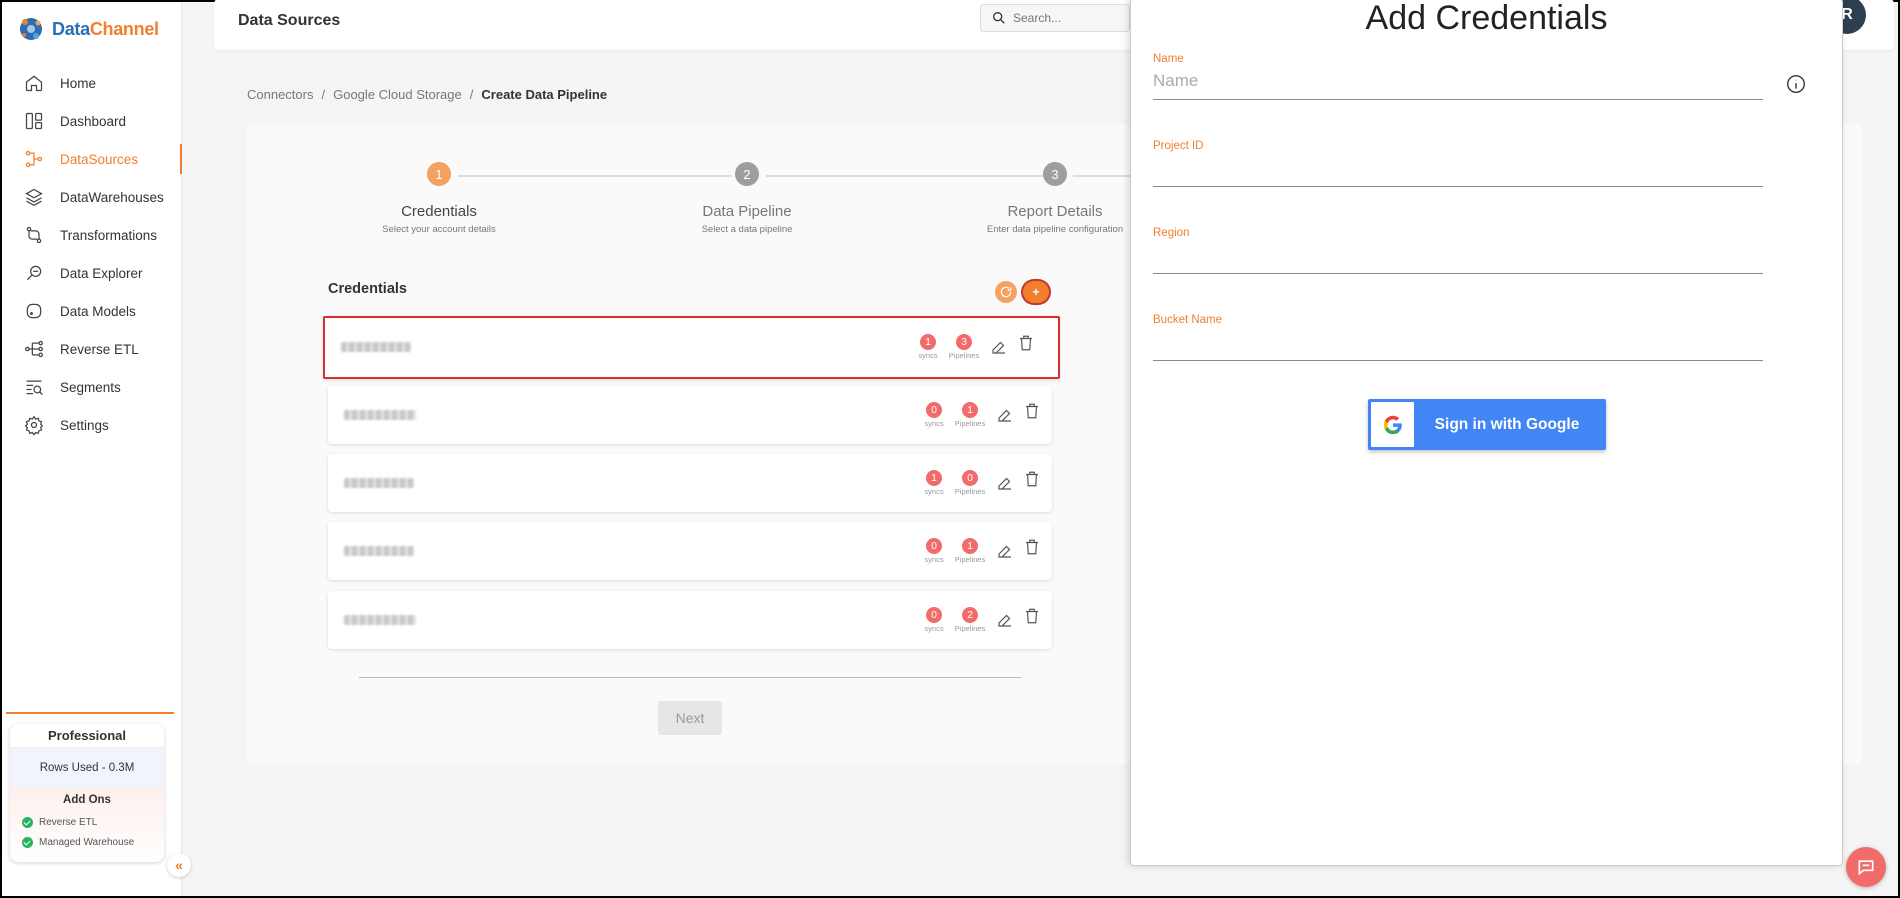  What do you see at coordinates (1171, 233) in the screenshot?
I see `region-label: Region` at bounding box center [1171, 233].